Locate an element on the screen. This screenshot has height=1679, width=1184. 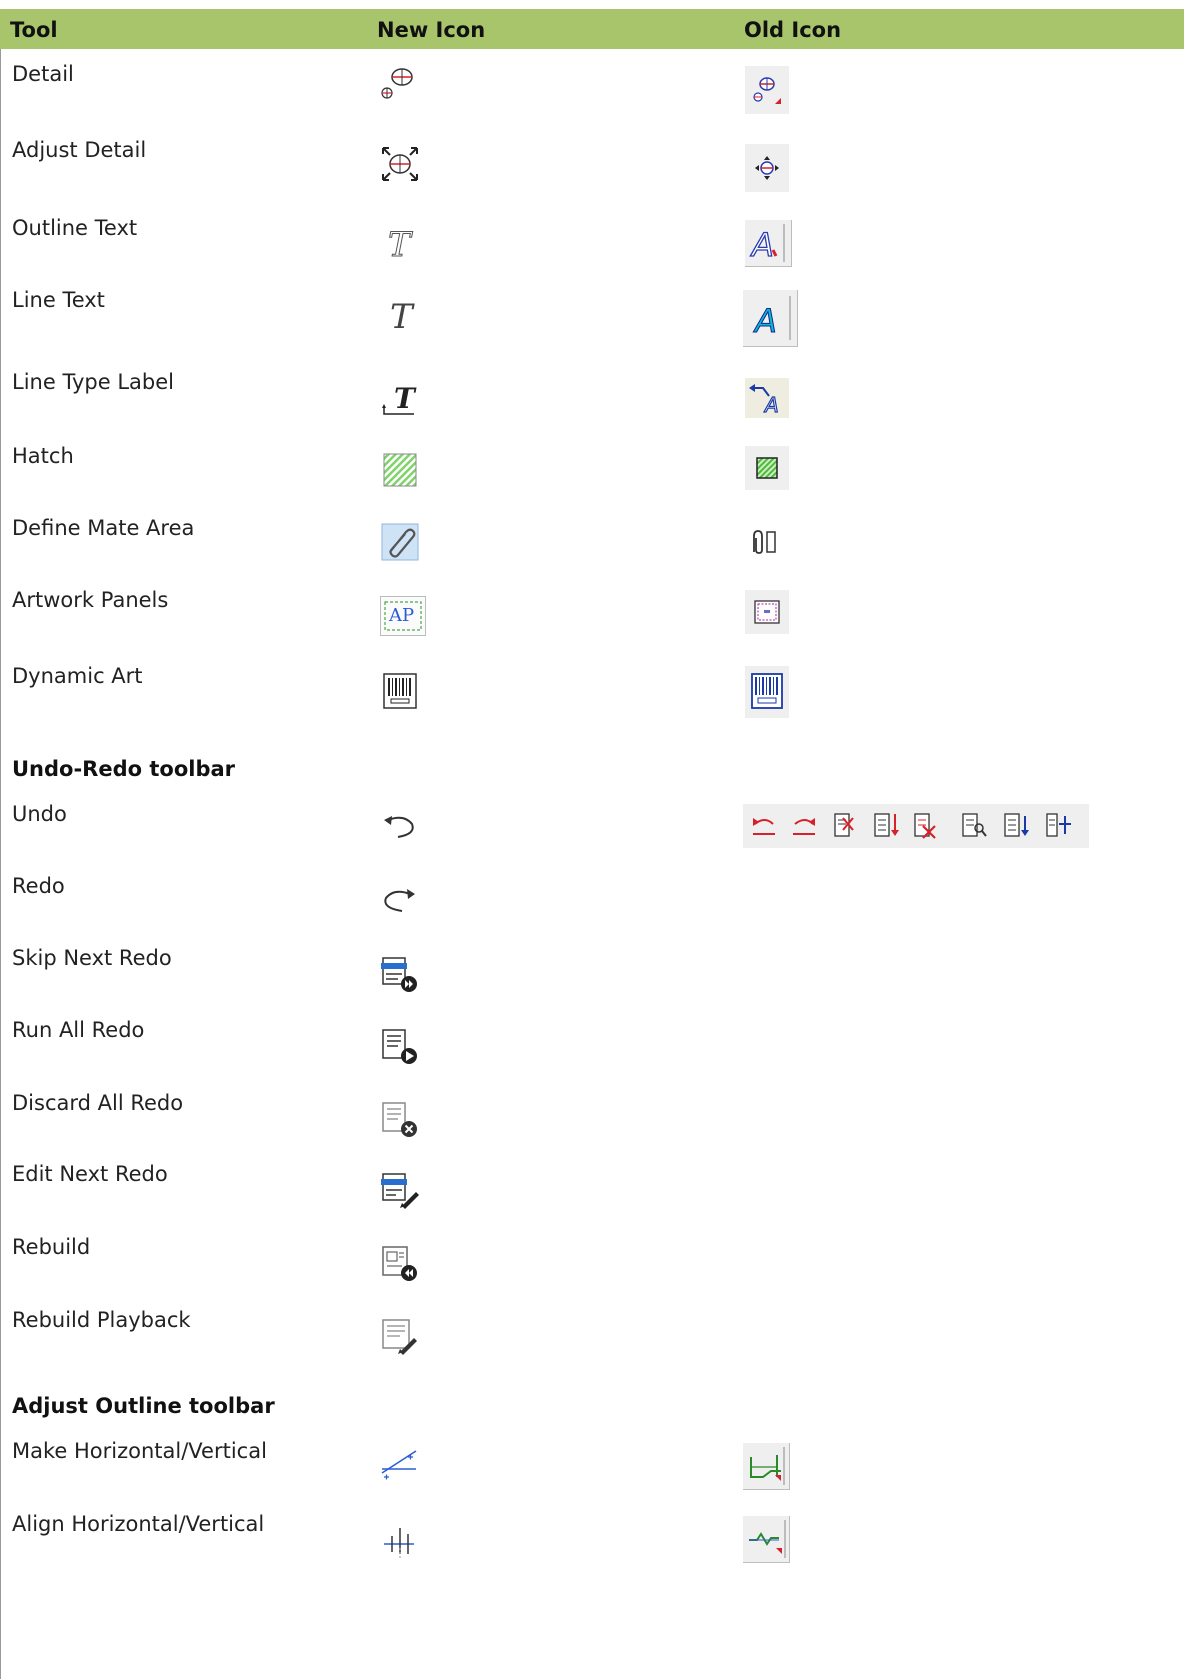
align-horizontal-vertical-icon is located at coordinates (400, 1542).